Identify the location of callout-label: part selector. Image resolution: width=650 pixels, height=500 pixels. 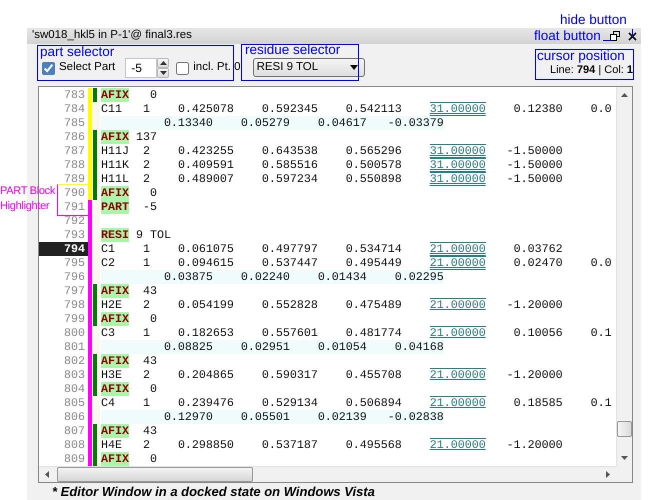
(77, 51).